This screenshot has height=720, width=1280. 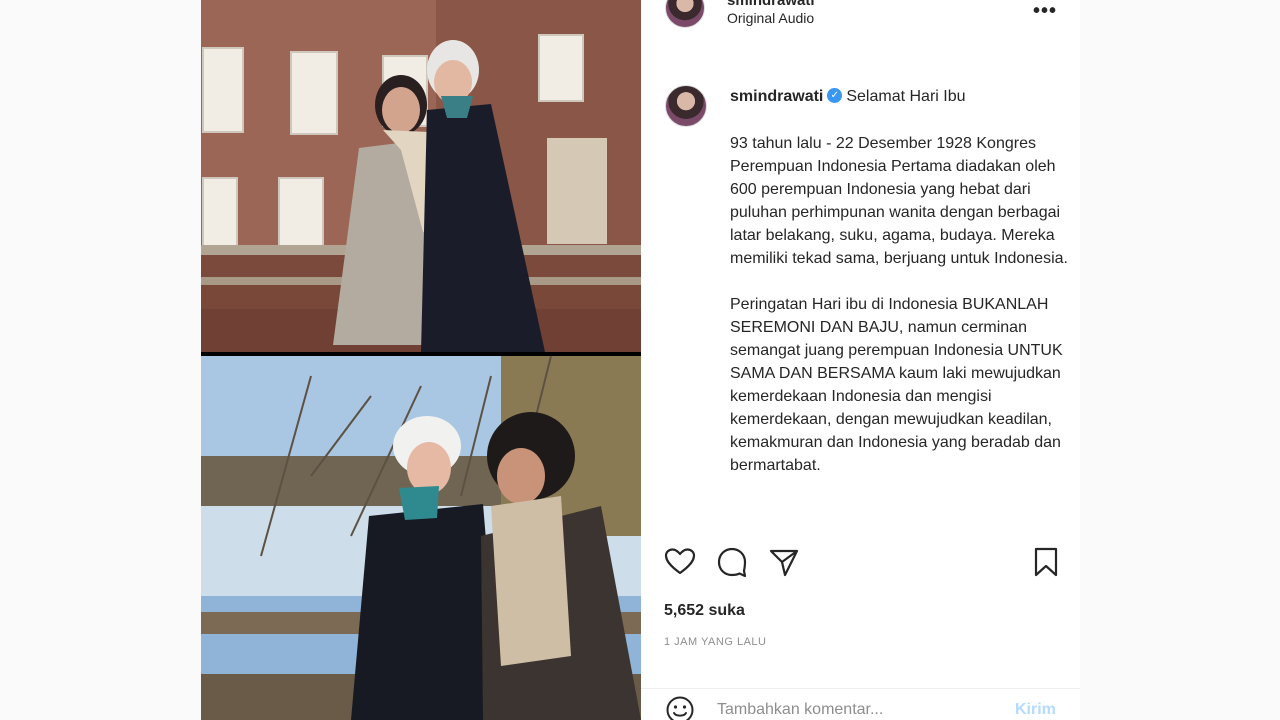 What do you see at coordinates (835, 96) in the screenshot?
I see `verified-badge-icon: ✓` at bounding box center [835, 96].